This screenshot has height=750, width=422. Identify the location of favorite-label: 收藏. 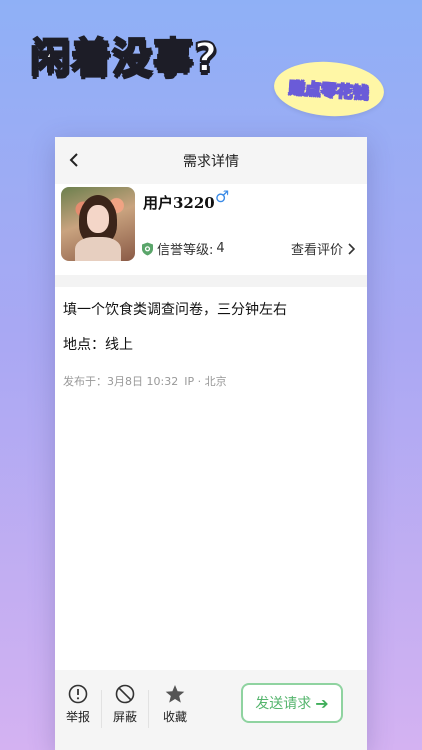
(174, 717).